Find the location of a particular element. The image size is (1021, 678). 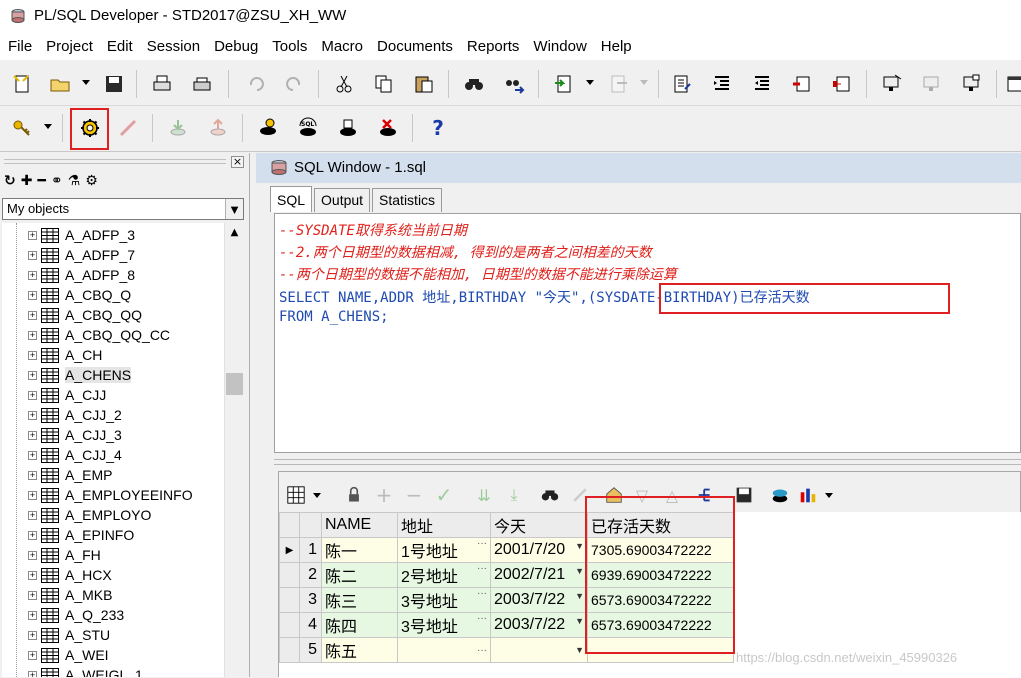

insert-record-icon: + is located at coordinates (384, 495).